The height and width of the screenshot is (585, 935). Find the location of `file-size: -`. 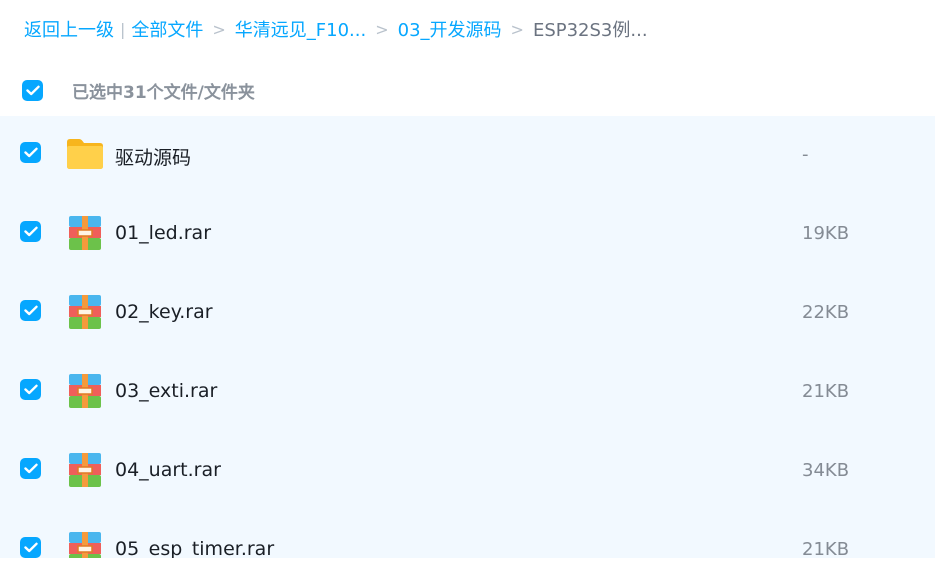

file-size: - is located at coordinates (805, 154).